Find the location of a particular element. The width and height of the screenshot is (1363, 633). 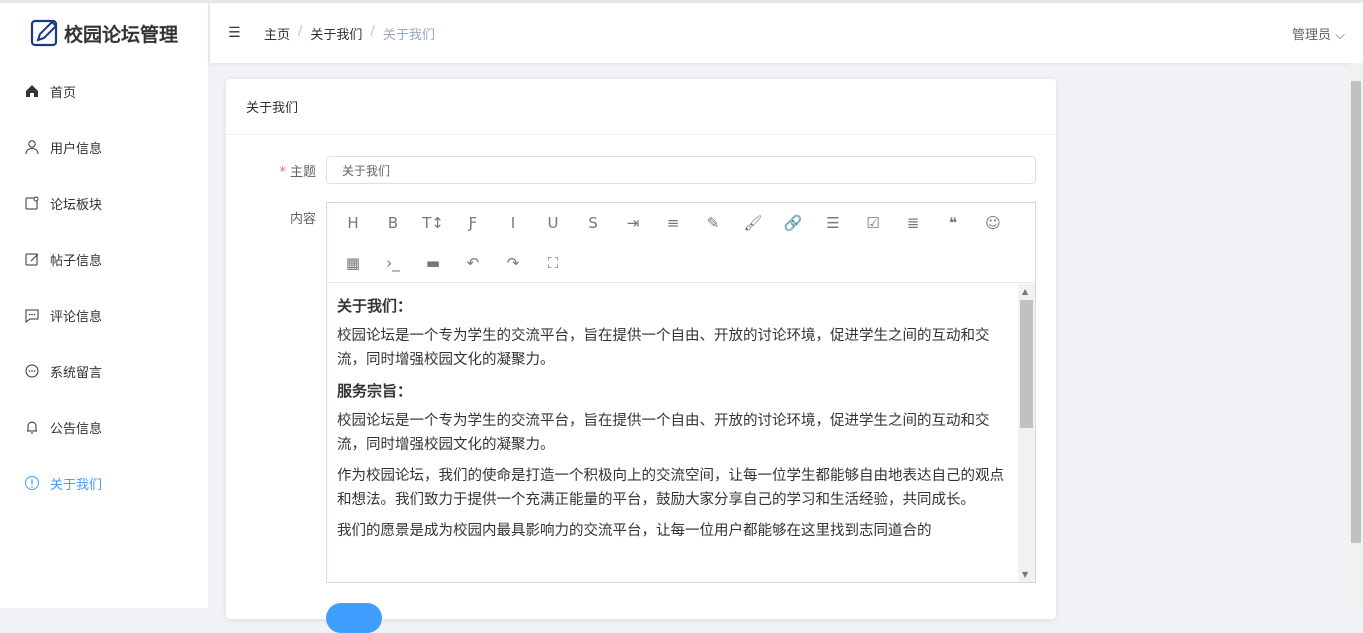

sidebar-item-home: 首页 is located at coordinates (104, 91).